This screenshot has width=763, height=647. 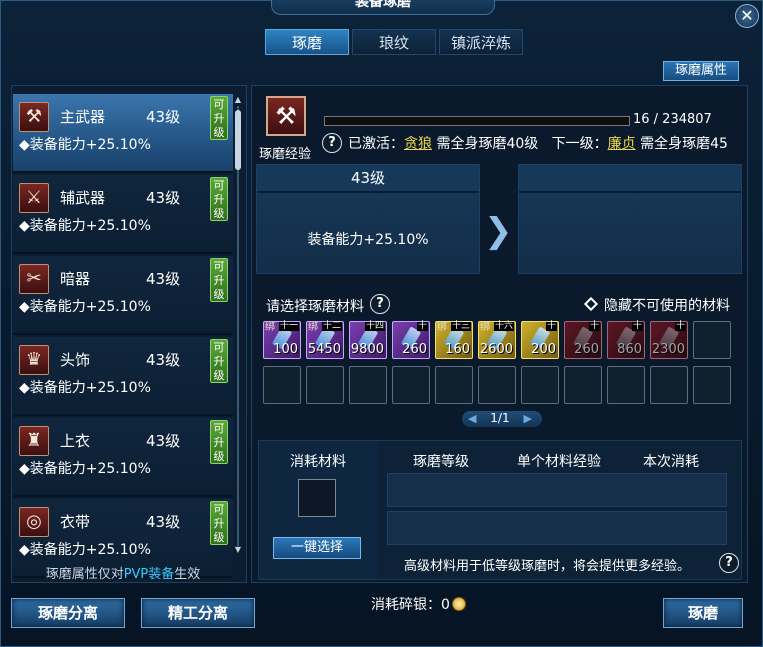 I want to click on page-prev-icon: ◀, so click(x=472, y=418).